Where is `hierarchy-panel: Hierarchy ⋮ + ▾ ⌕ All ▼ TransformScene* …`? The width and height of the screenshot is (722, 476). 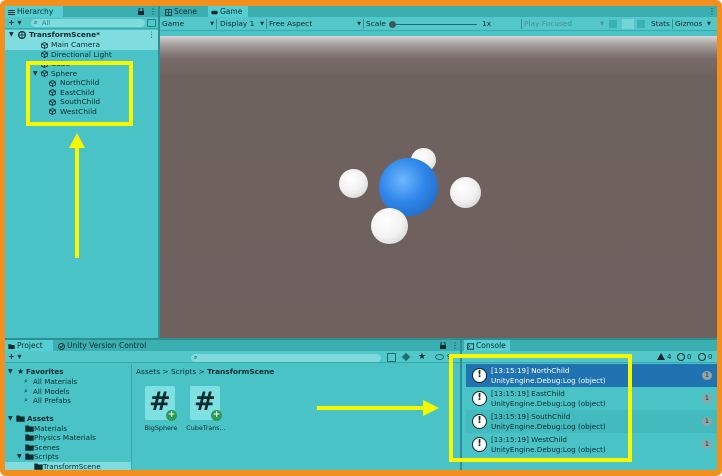 hierarchy-panel: Hierarchy ⋮ + ▾ ⌕ All ▼ TransformScene* … is located at coordinates (82, 171).